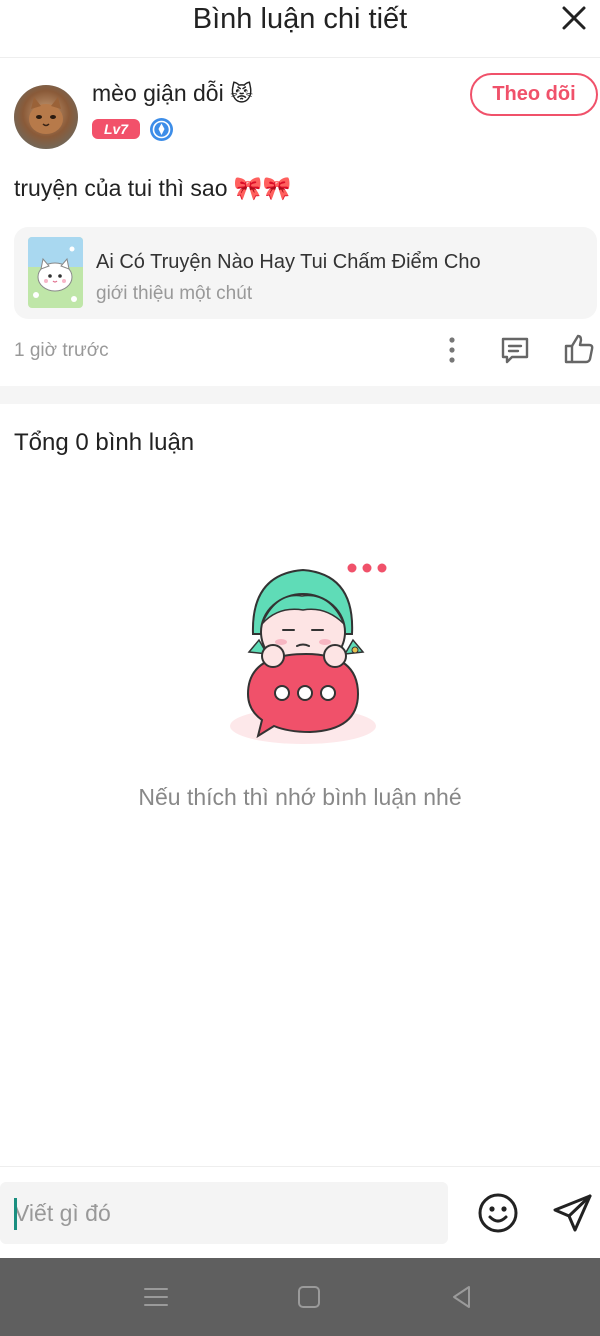  I want to click on author-name-text: mèo giận dỗi, so click(158, 93).